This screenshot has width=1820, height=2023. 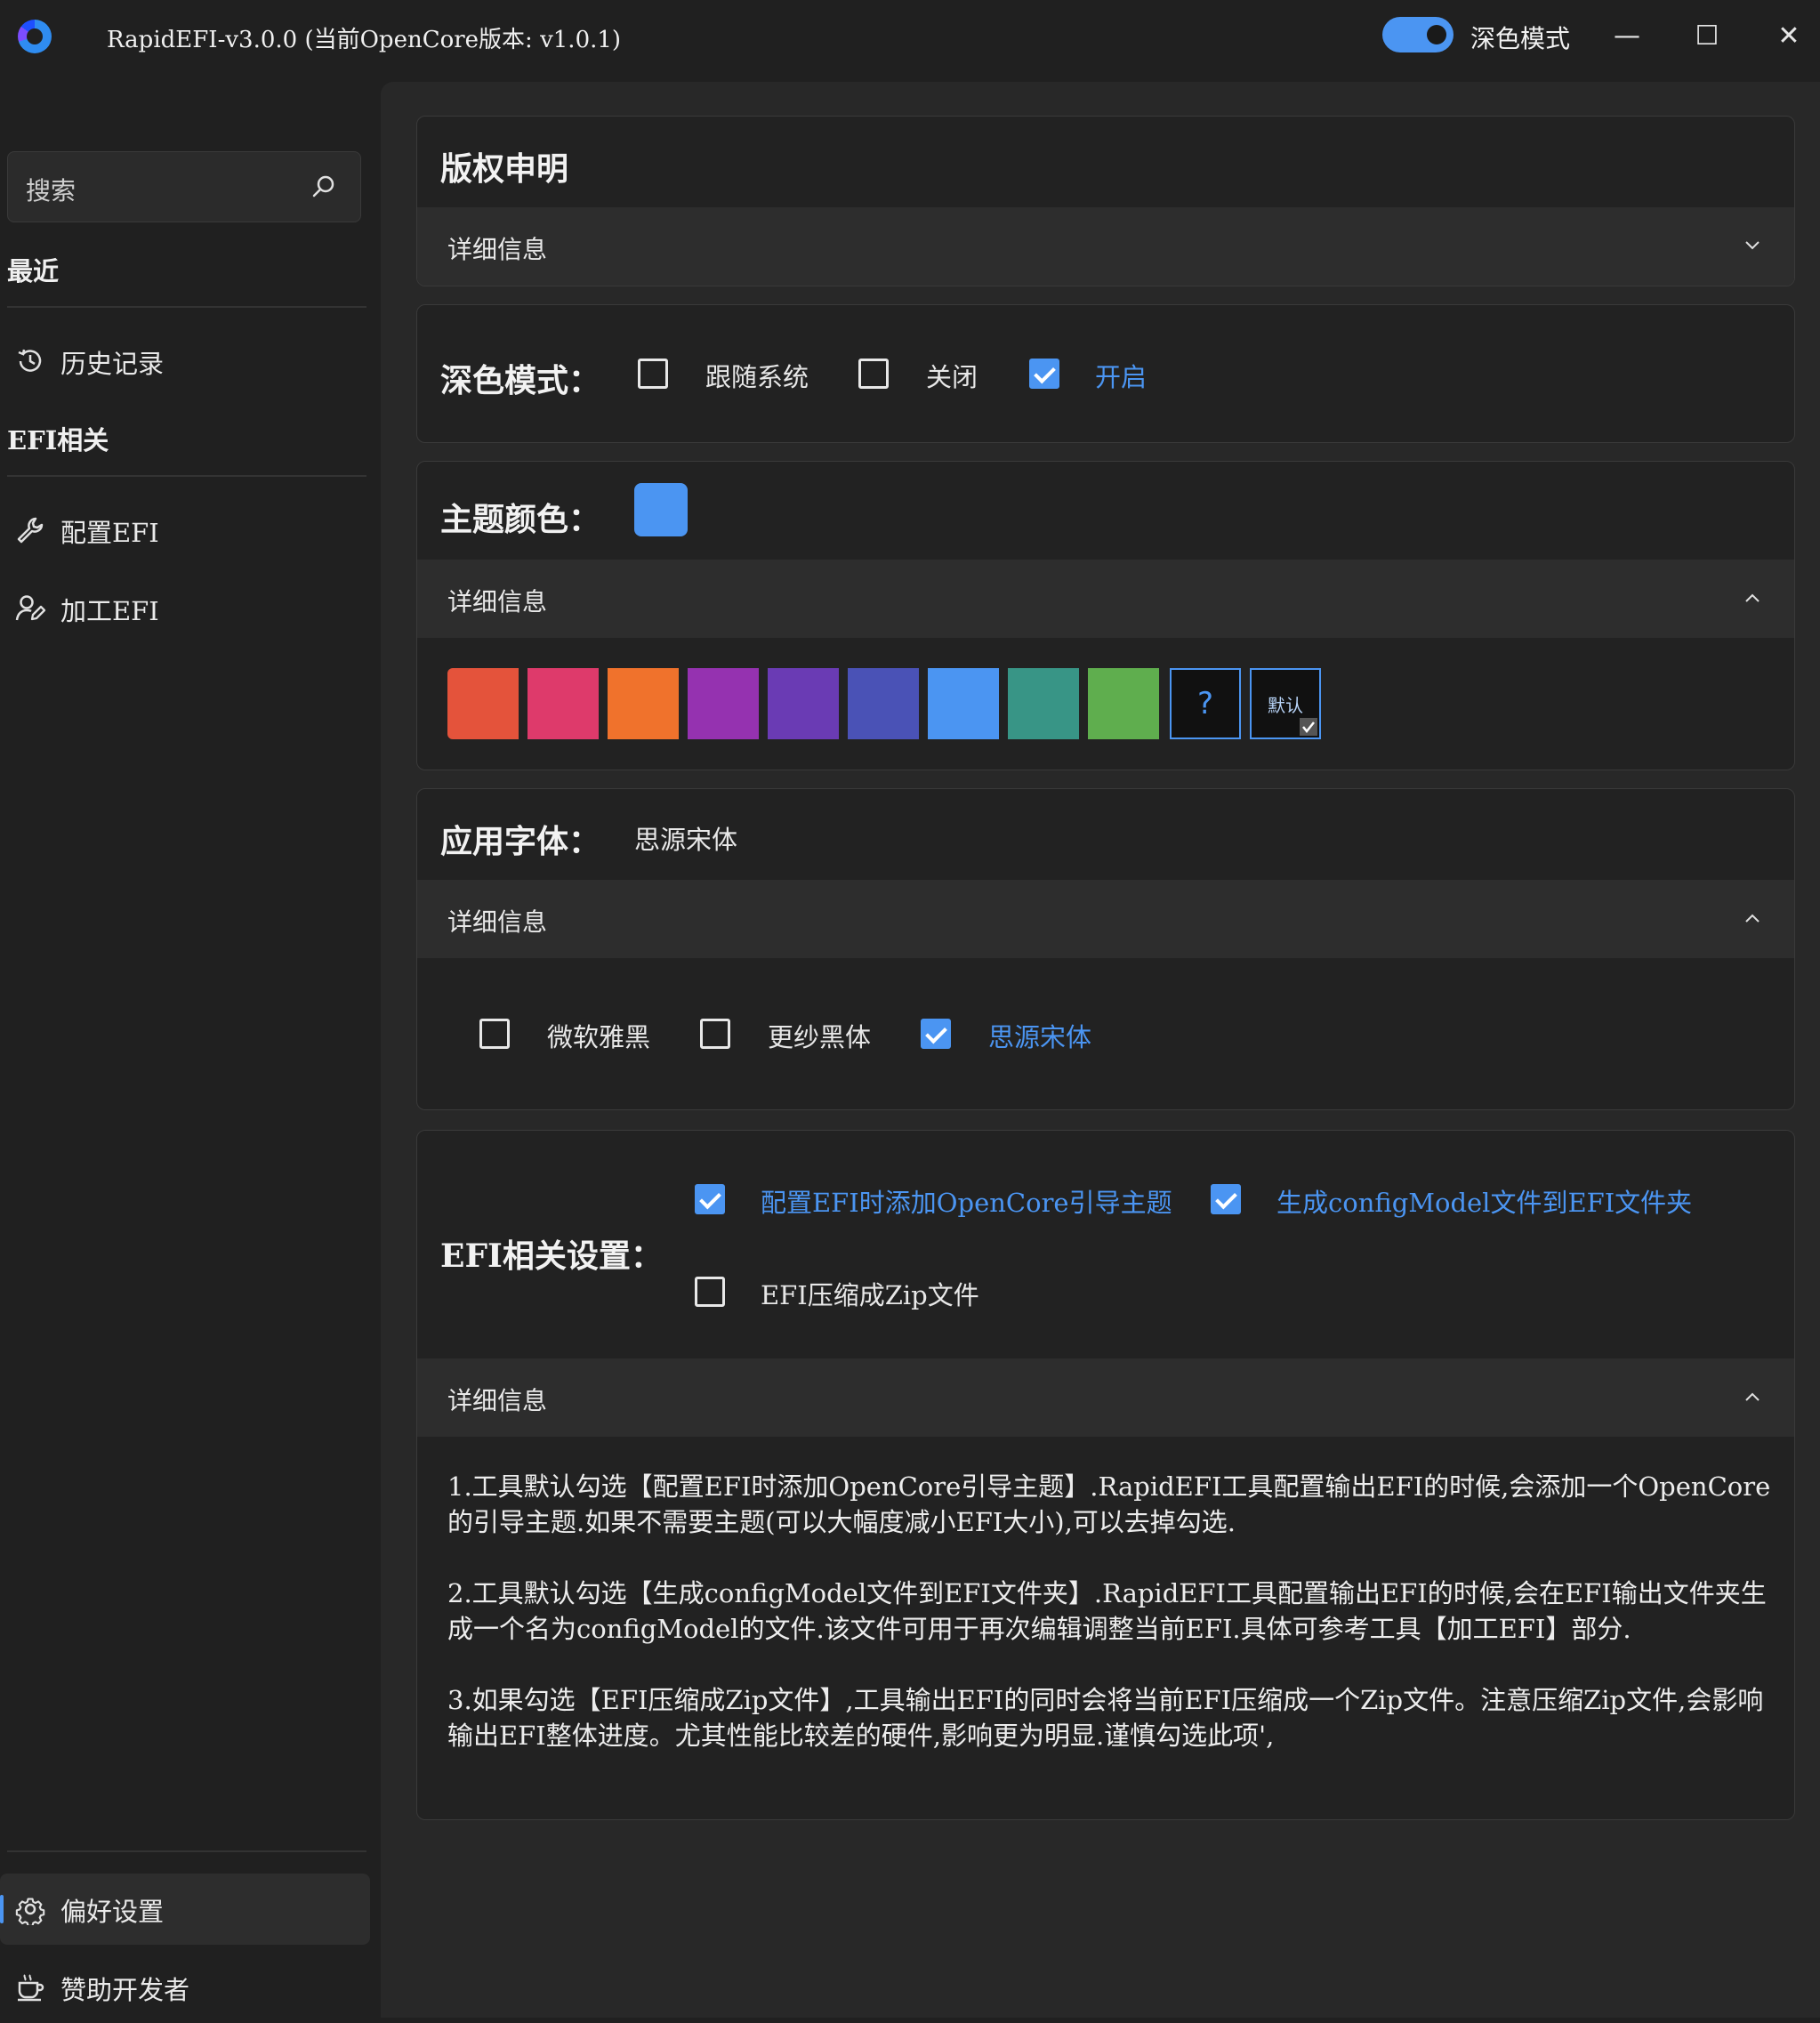 I want to click on efi-settings-details-expander: 详细信息, so click(x=1105, y=1397).